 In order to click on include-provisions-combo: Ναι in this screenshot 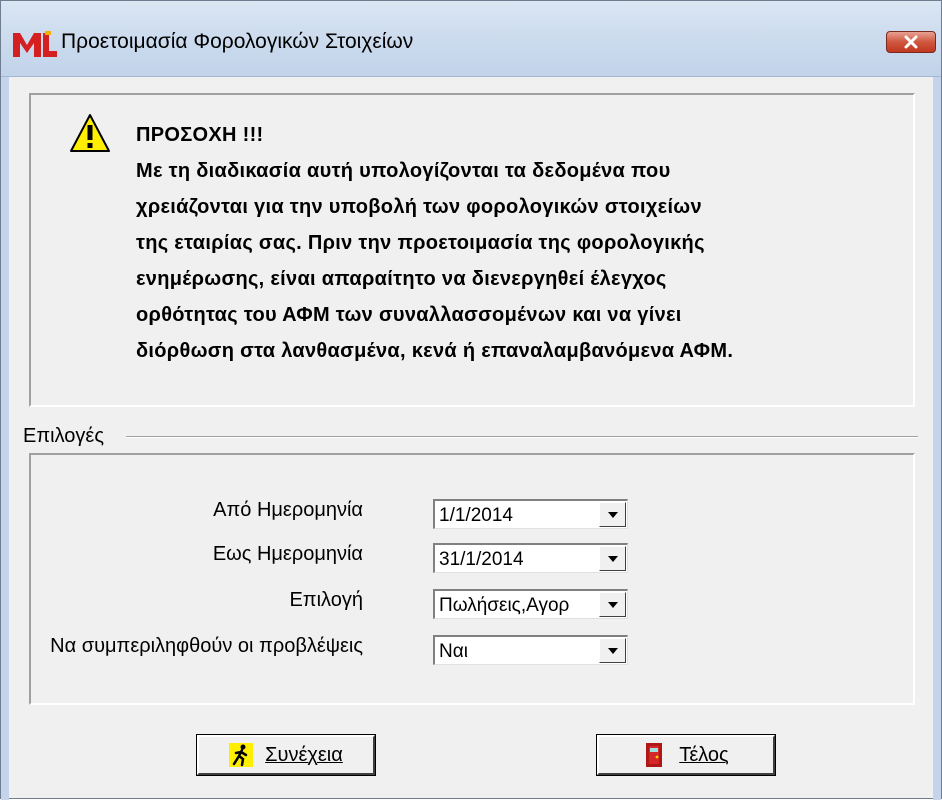, I will do `click(530, 650)`.